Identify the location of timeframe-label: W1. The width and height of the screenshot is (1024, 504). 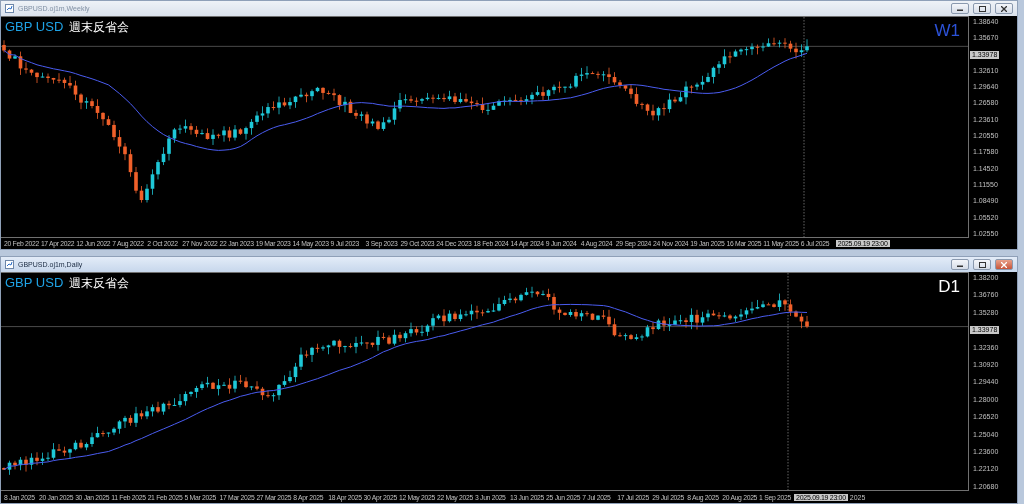
(947, 31).